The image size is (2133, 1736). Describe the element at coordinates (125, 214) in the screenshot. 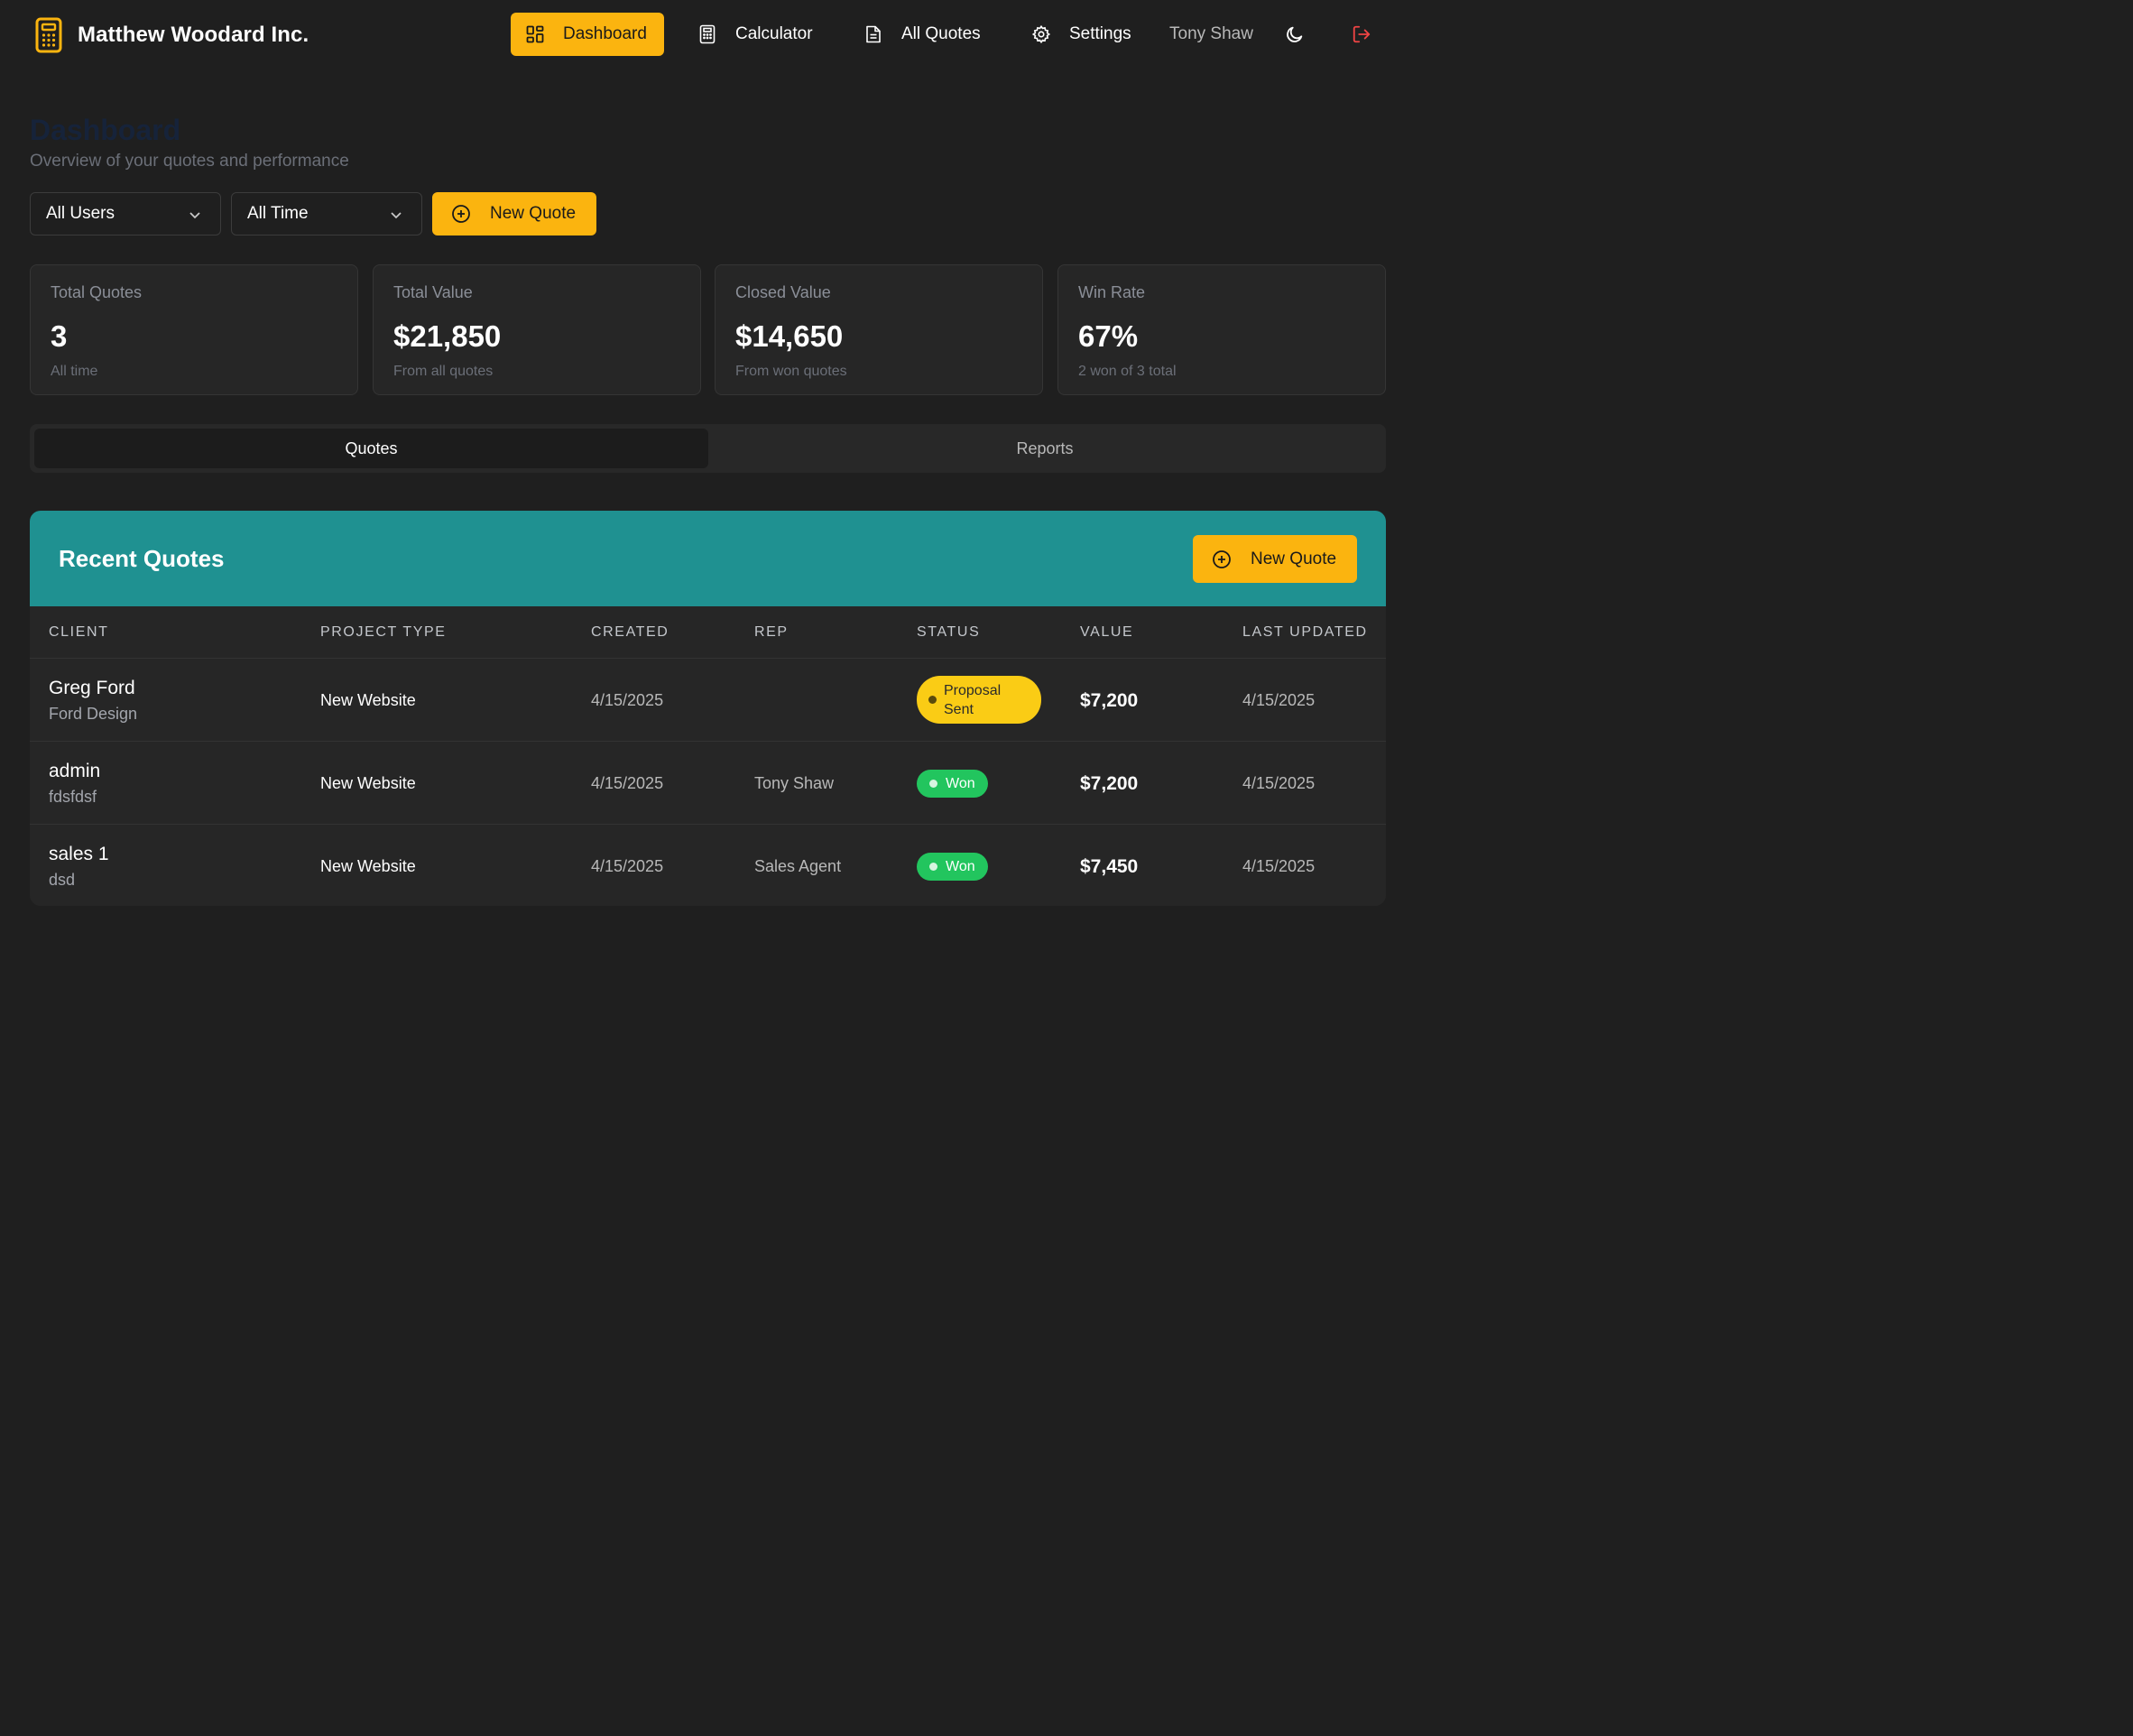

I see `users-filter-select: All Users` at that location.